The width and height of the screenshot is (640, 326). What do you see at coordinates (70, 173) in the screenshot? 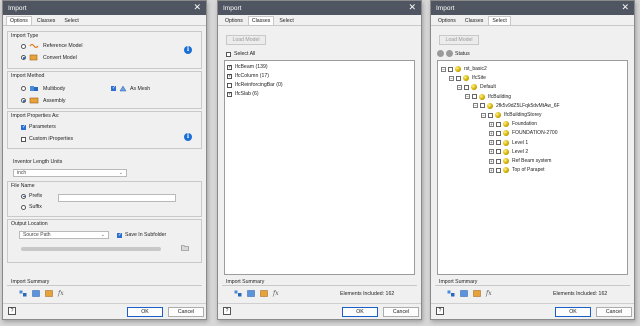
I see `length-units-dropdown: inch ⌄` at bounding box center [70, 173].